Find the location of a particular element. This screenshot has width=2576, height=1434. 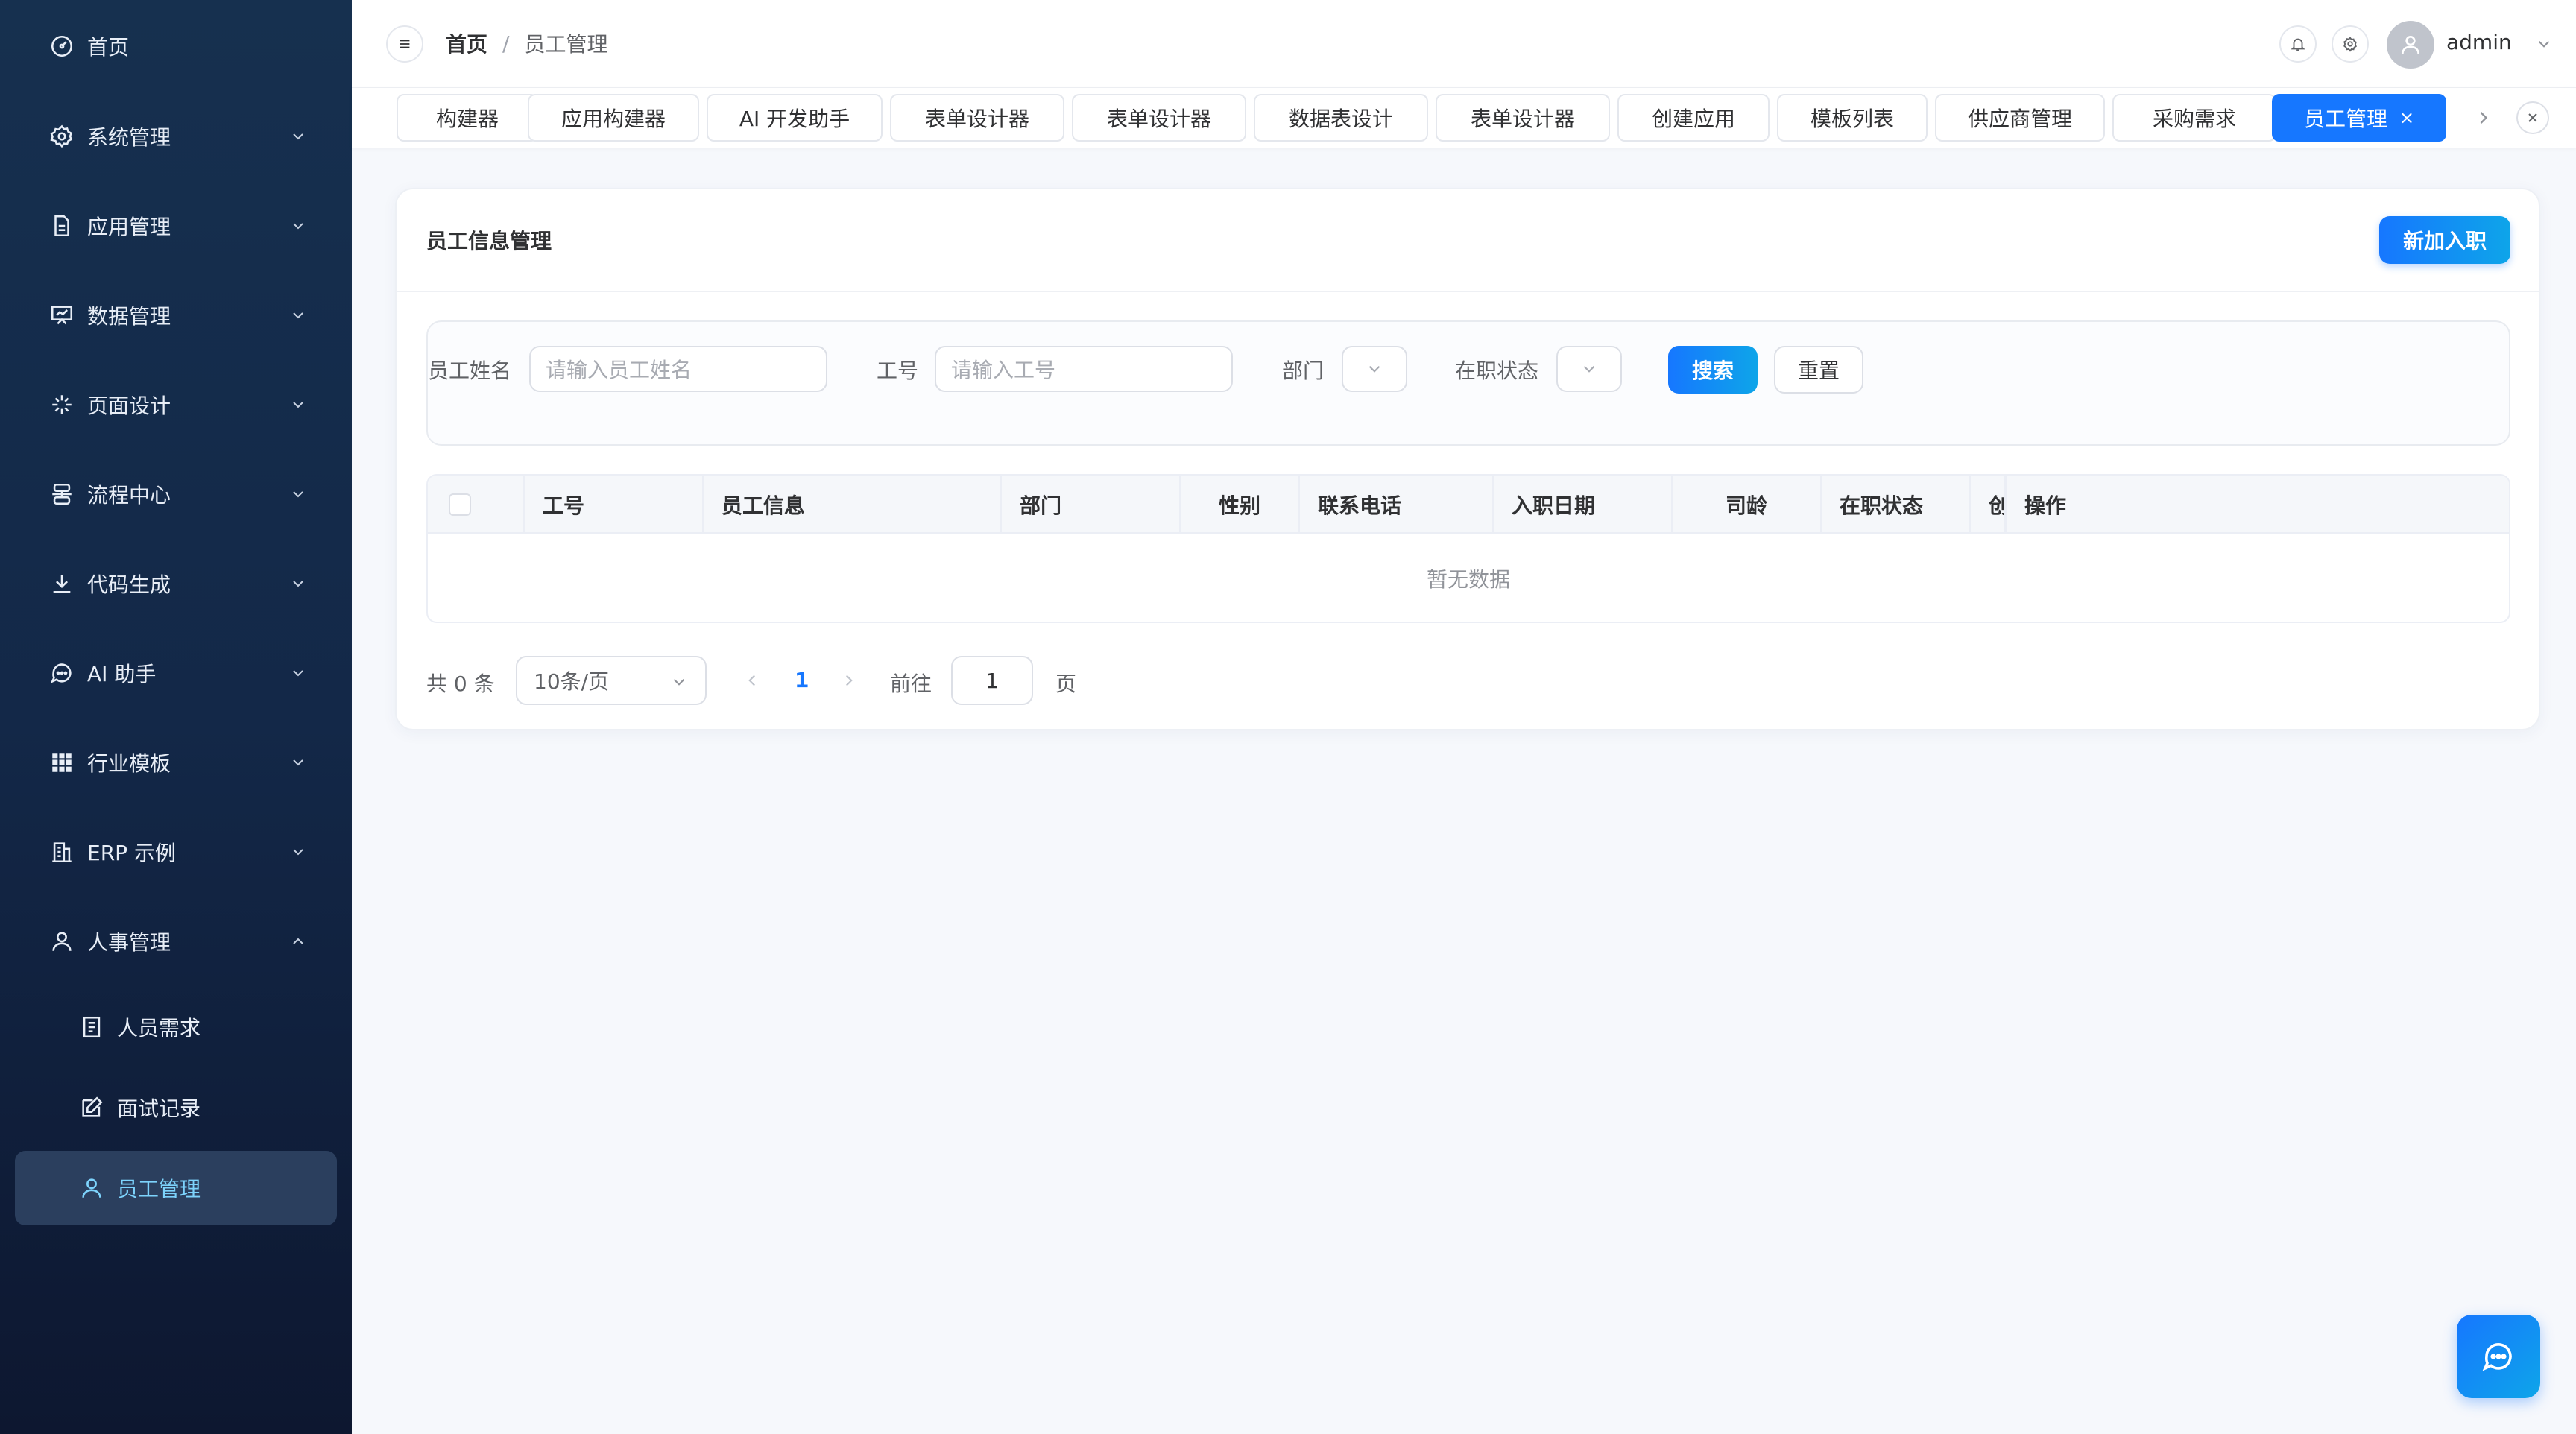

tab-builder: 构建器 is located at coordinates (467, 118).